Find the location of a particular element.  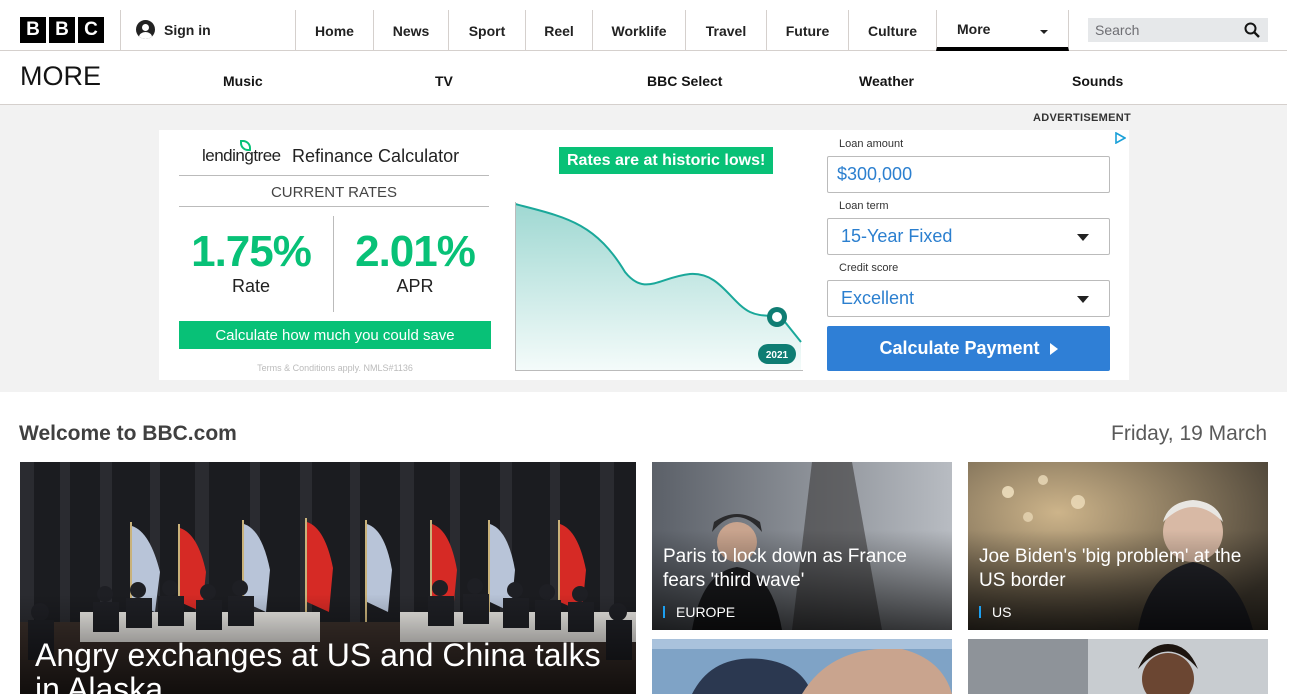

credit-score-select: Excellent is located at coordinates (968, 298).